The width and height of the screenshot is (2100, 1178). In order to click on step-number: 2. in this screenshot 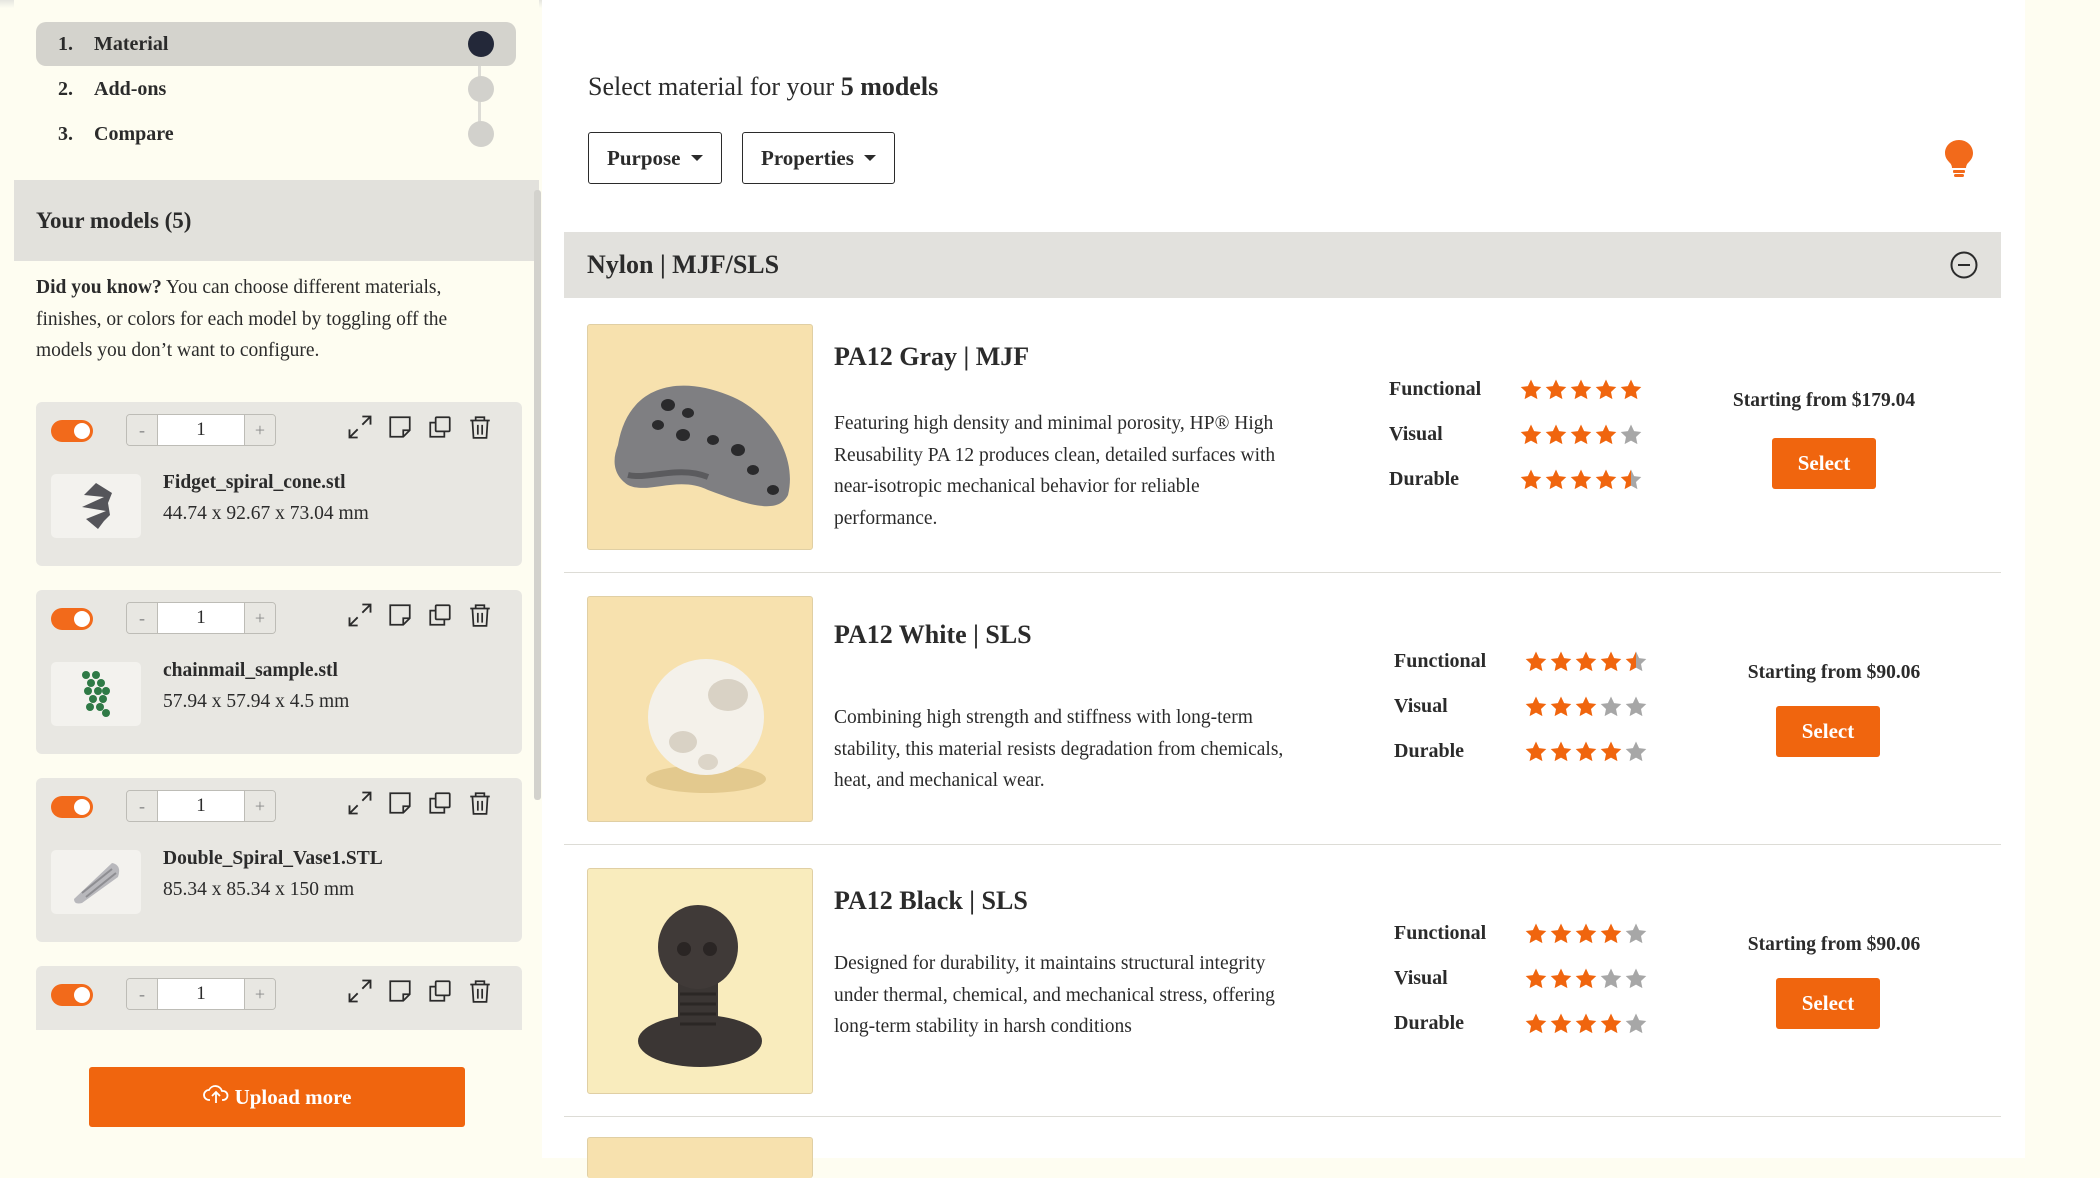, I will do `click(65, 88)`.